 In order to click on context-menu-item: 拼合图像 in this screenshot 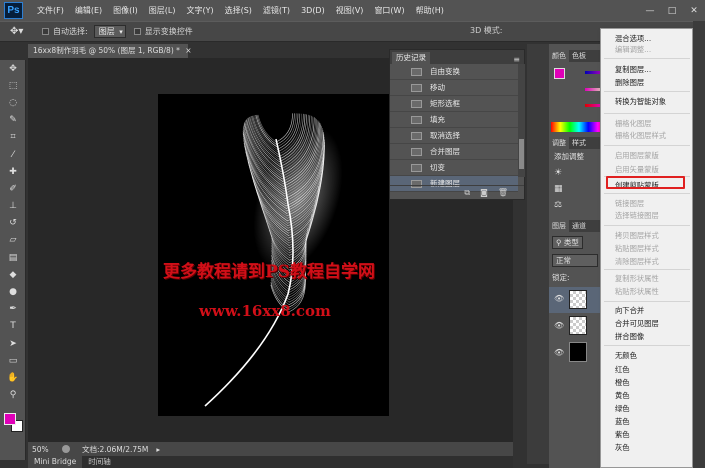, I will do `click(629, 337)`.